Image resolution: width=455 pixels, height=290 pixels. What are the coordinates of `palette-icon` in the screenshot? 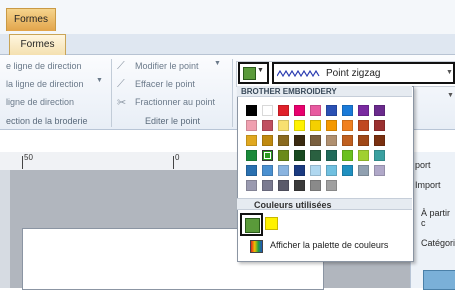 It's located at (256, 246).